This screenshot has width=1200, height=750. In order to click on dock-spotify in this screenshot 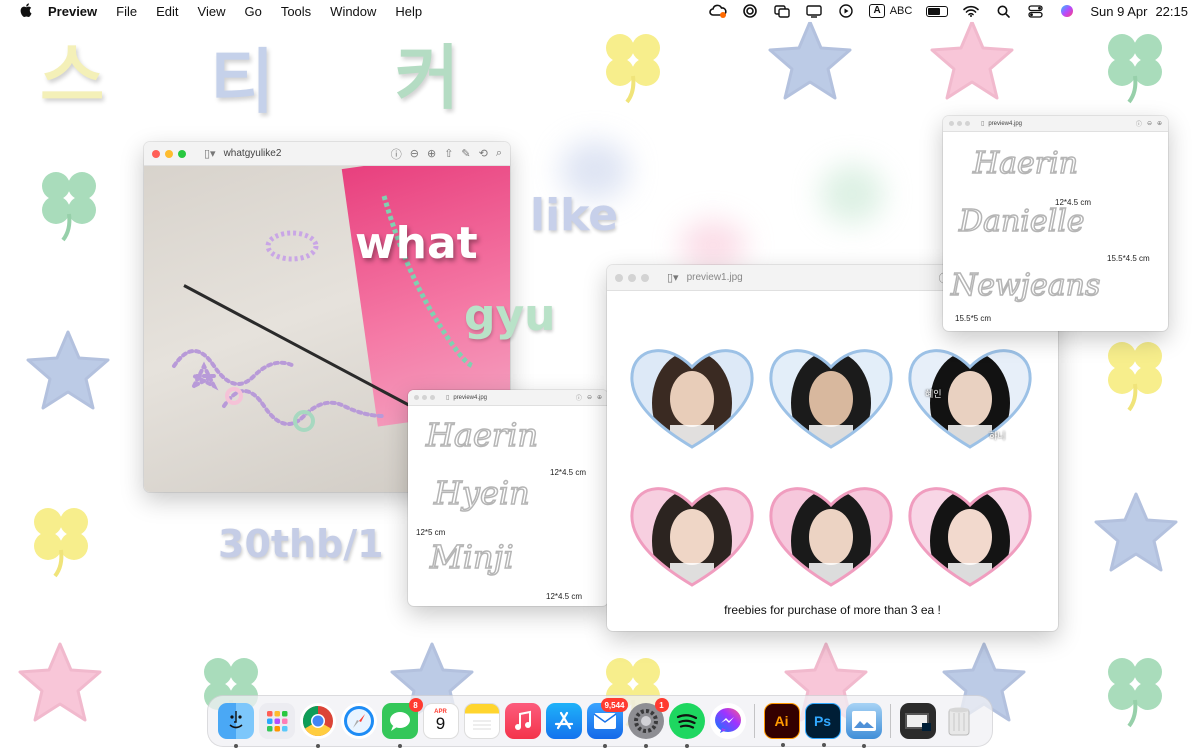, I will do `click(686, 725)`.